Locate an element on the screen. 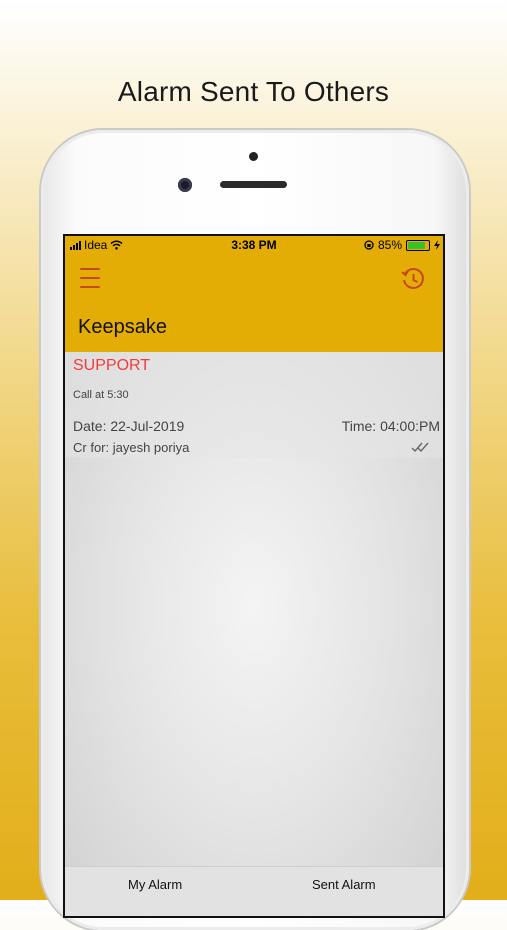  bottom-tab-bar: My Alarm Sent Alarm is located at coordinates (254, 891).